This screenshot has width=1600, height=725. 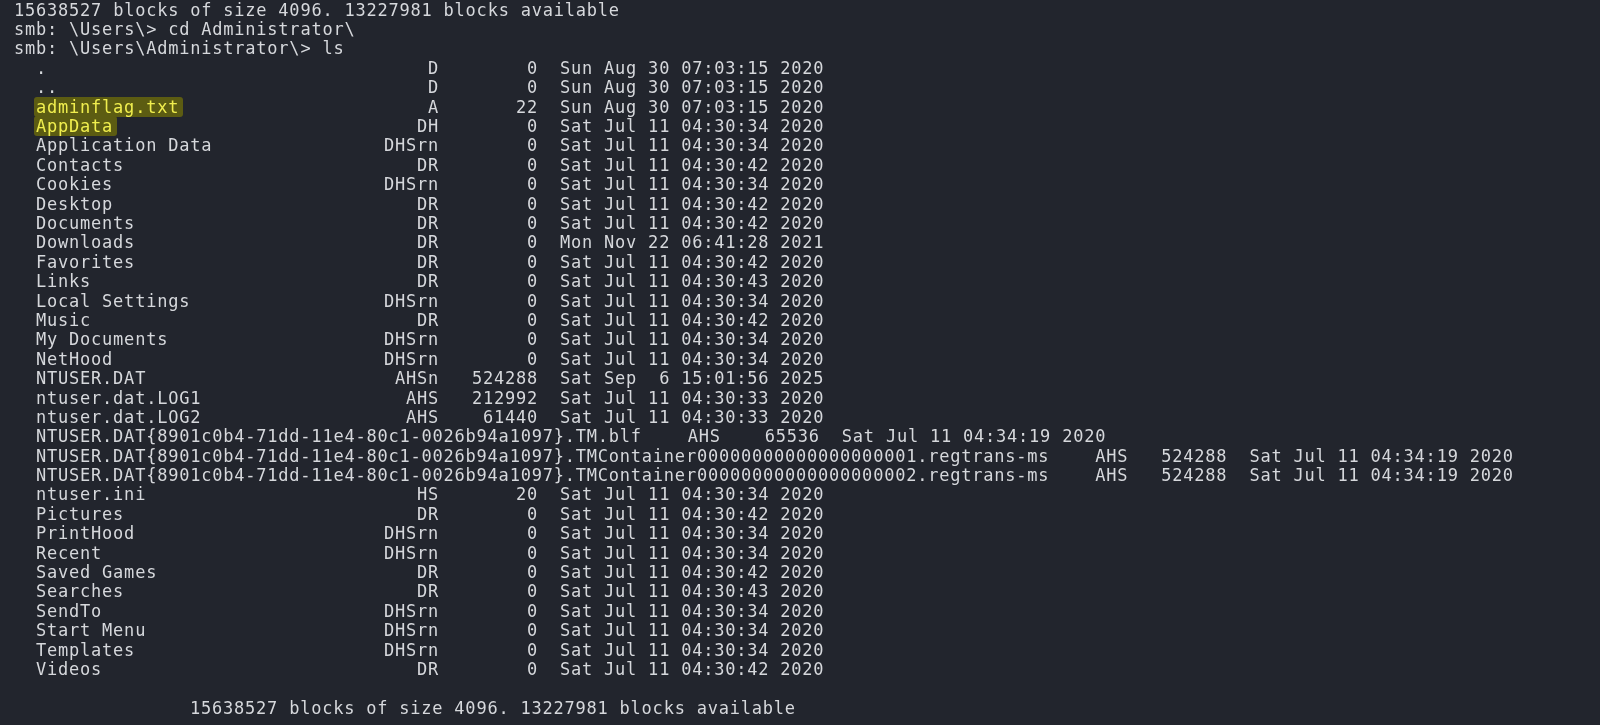 I want to click on file-attributes: HS, so click(x=427, y=494).